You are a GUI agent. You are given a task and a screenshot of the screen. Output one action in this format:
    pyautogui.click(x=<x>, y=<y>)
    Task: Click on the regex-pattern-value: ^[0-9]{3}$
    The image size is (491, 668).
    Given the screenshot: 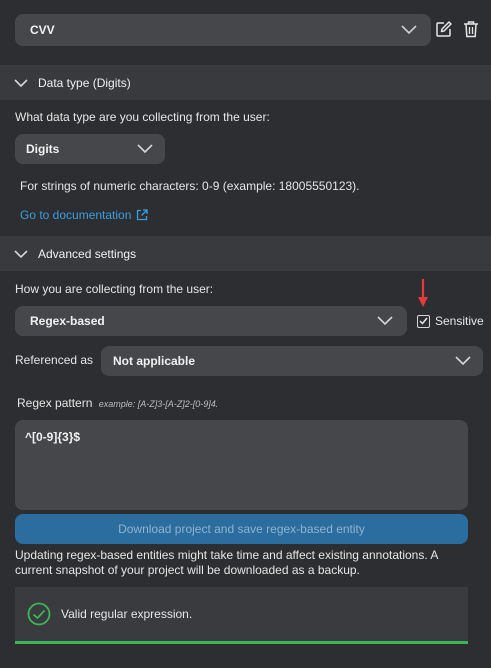 What is the action you would take?
    pyautogui.click(x=53, y=437)
    